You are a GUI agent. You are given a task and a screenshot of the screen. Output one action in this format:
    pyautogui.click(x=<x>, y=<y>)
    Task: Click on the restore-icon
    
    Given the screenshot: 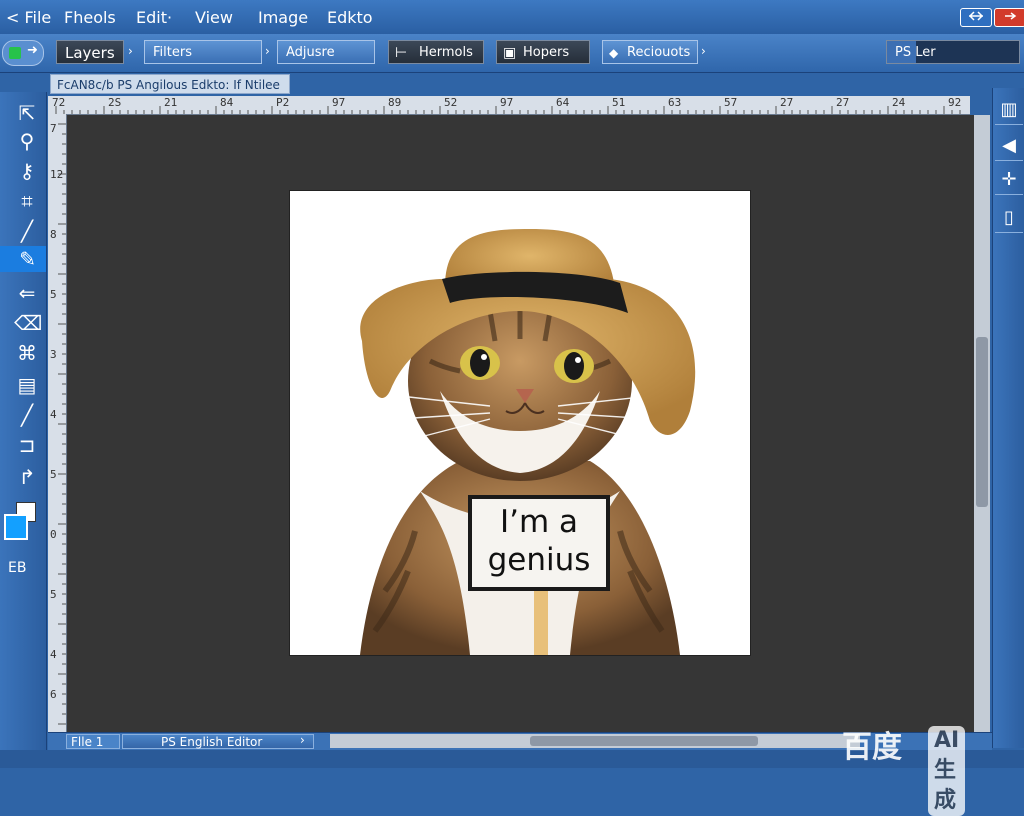 What is the action you would take?
    pyautogui.click(x=976, y=16)
    